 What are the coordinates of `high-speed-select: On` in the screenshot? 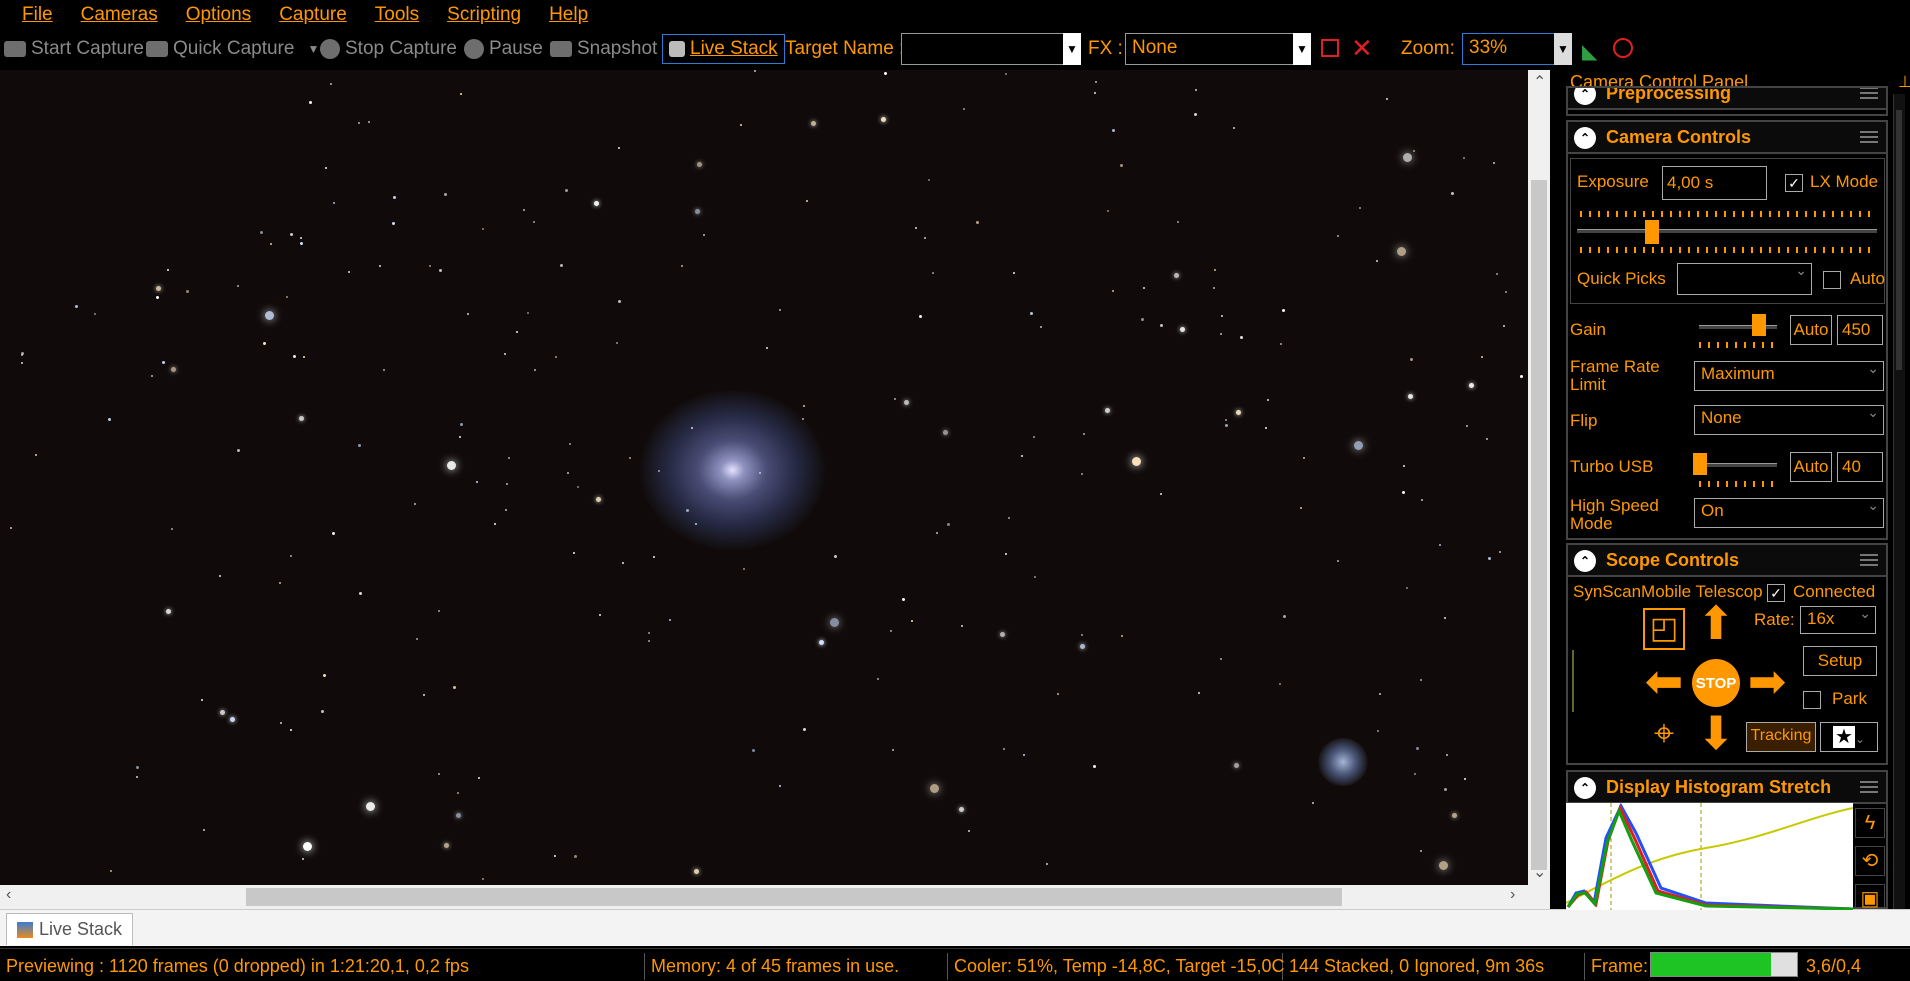 It's located at (1789, 512).